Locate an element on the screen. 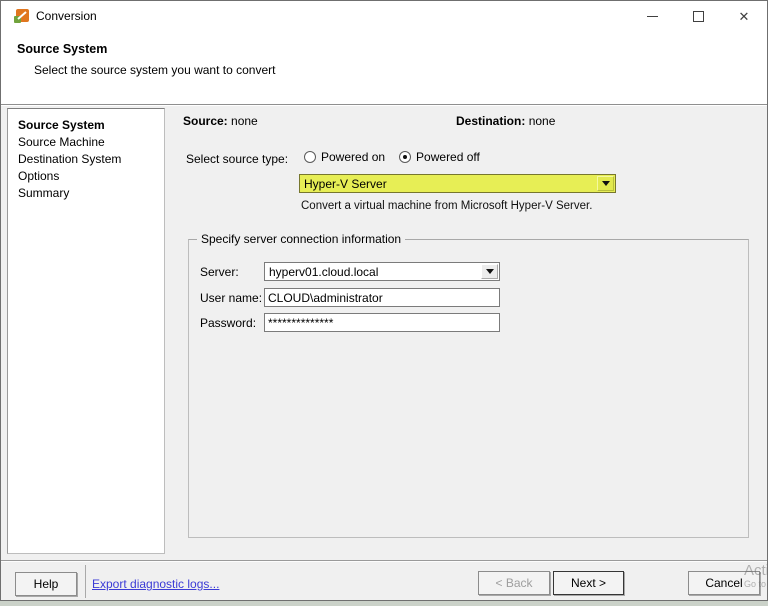 Image resolution: width=768 pixels, height=606 pixels. sidebar-item-summary: Summary is located at coordinates (86, 193).